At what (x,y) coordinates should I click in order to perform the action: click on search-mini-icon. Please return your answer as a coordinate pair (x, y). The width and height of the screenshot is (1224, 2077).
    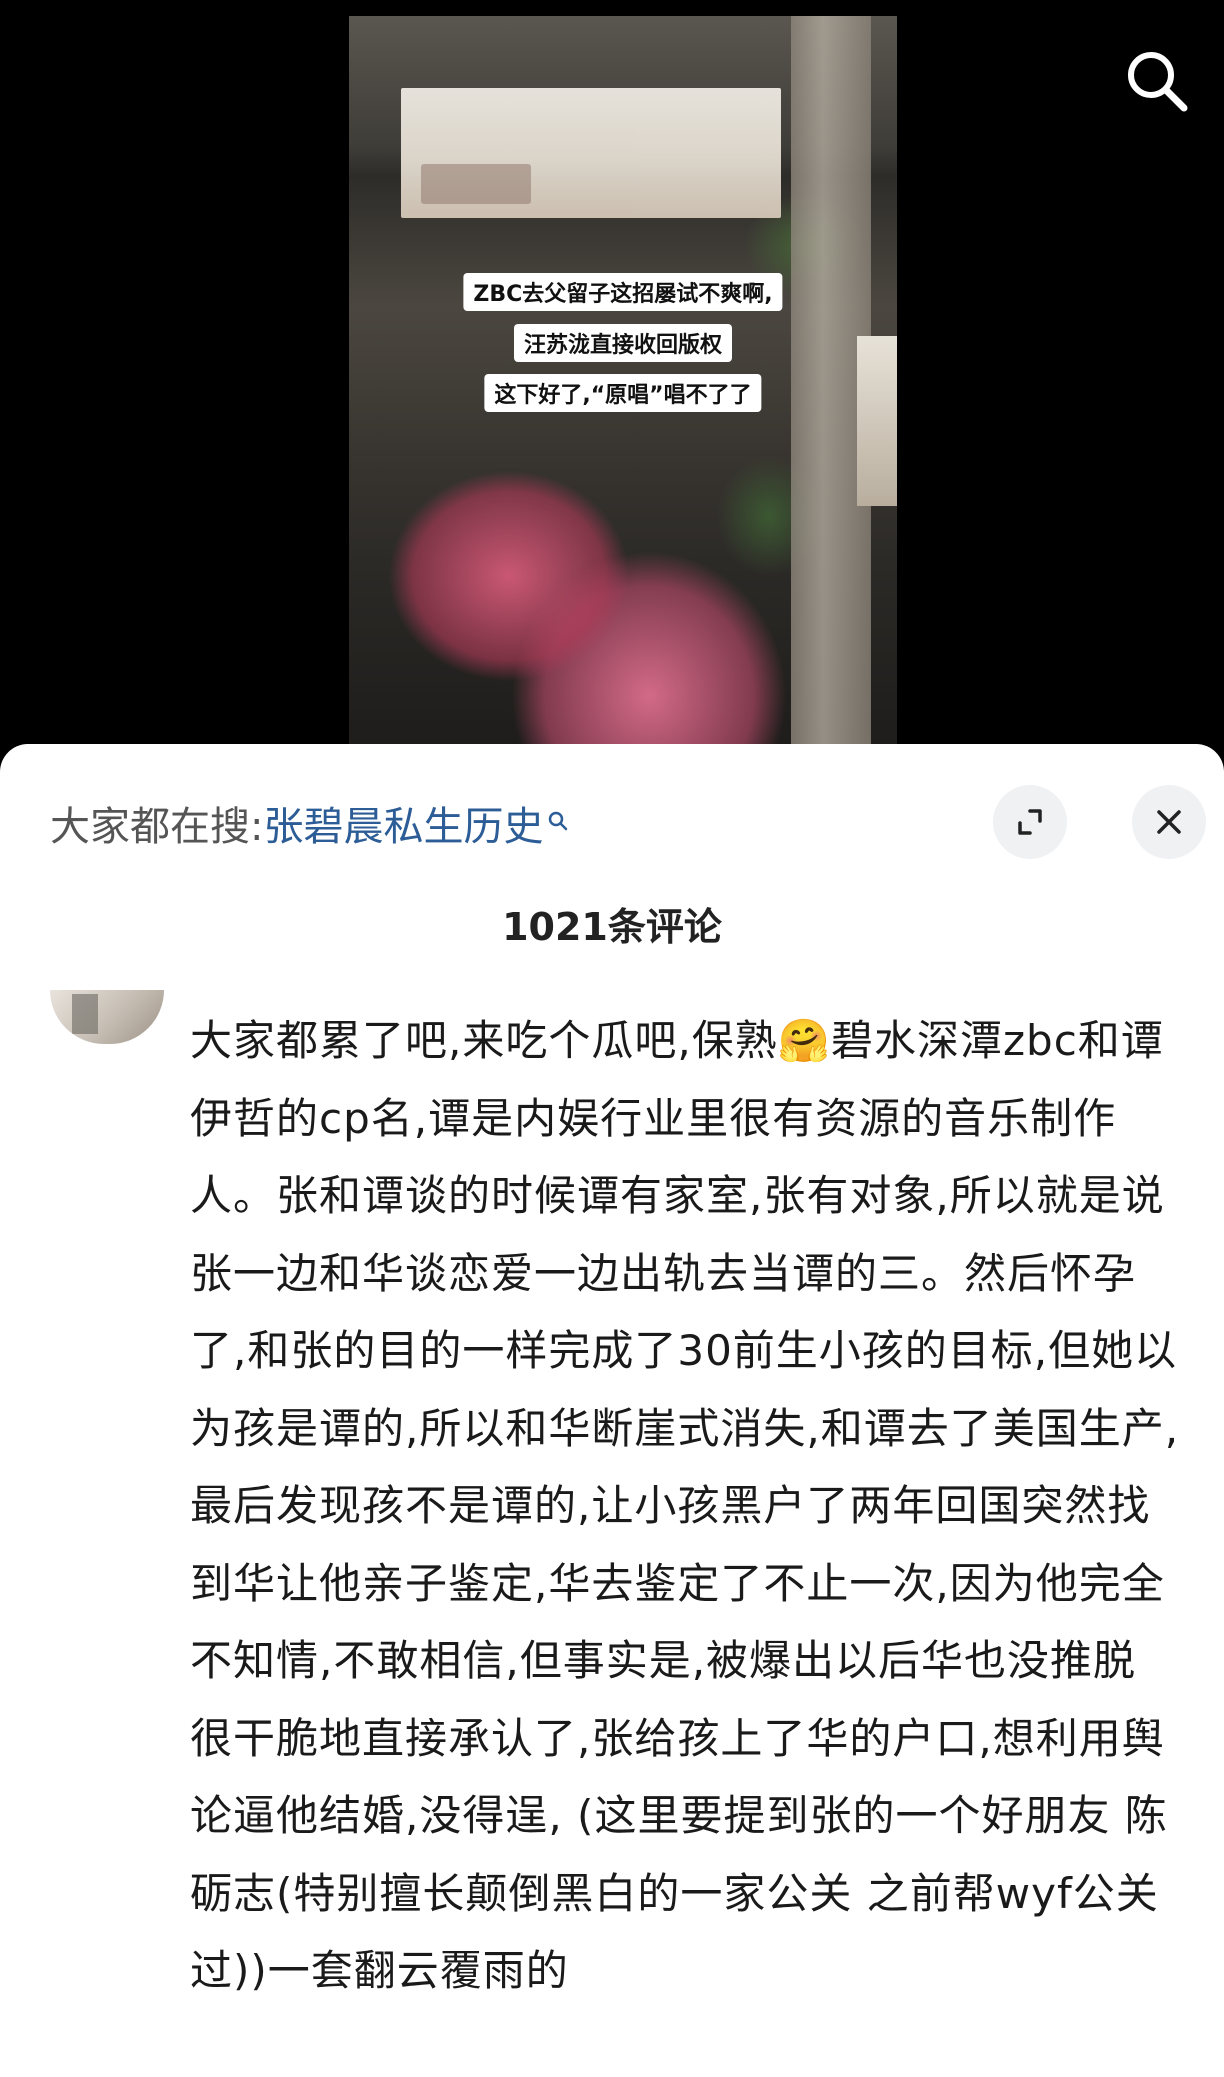
    Looking at the image, I should click on (558, 819).